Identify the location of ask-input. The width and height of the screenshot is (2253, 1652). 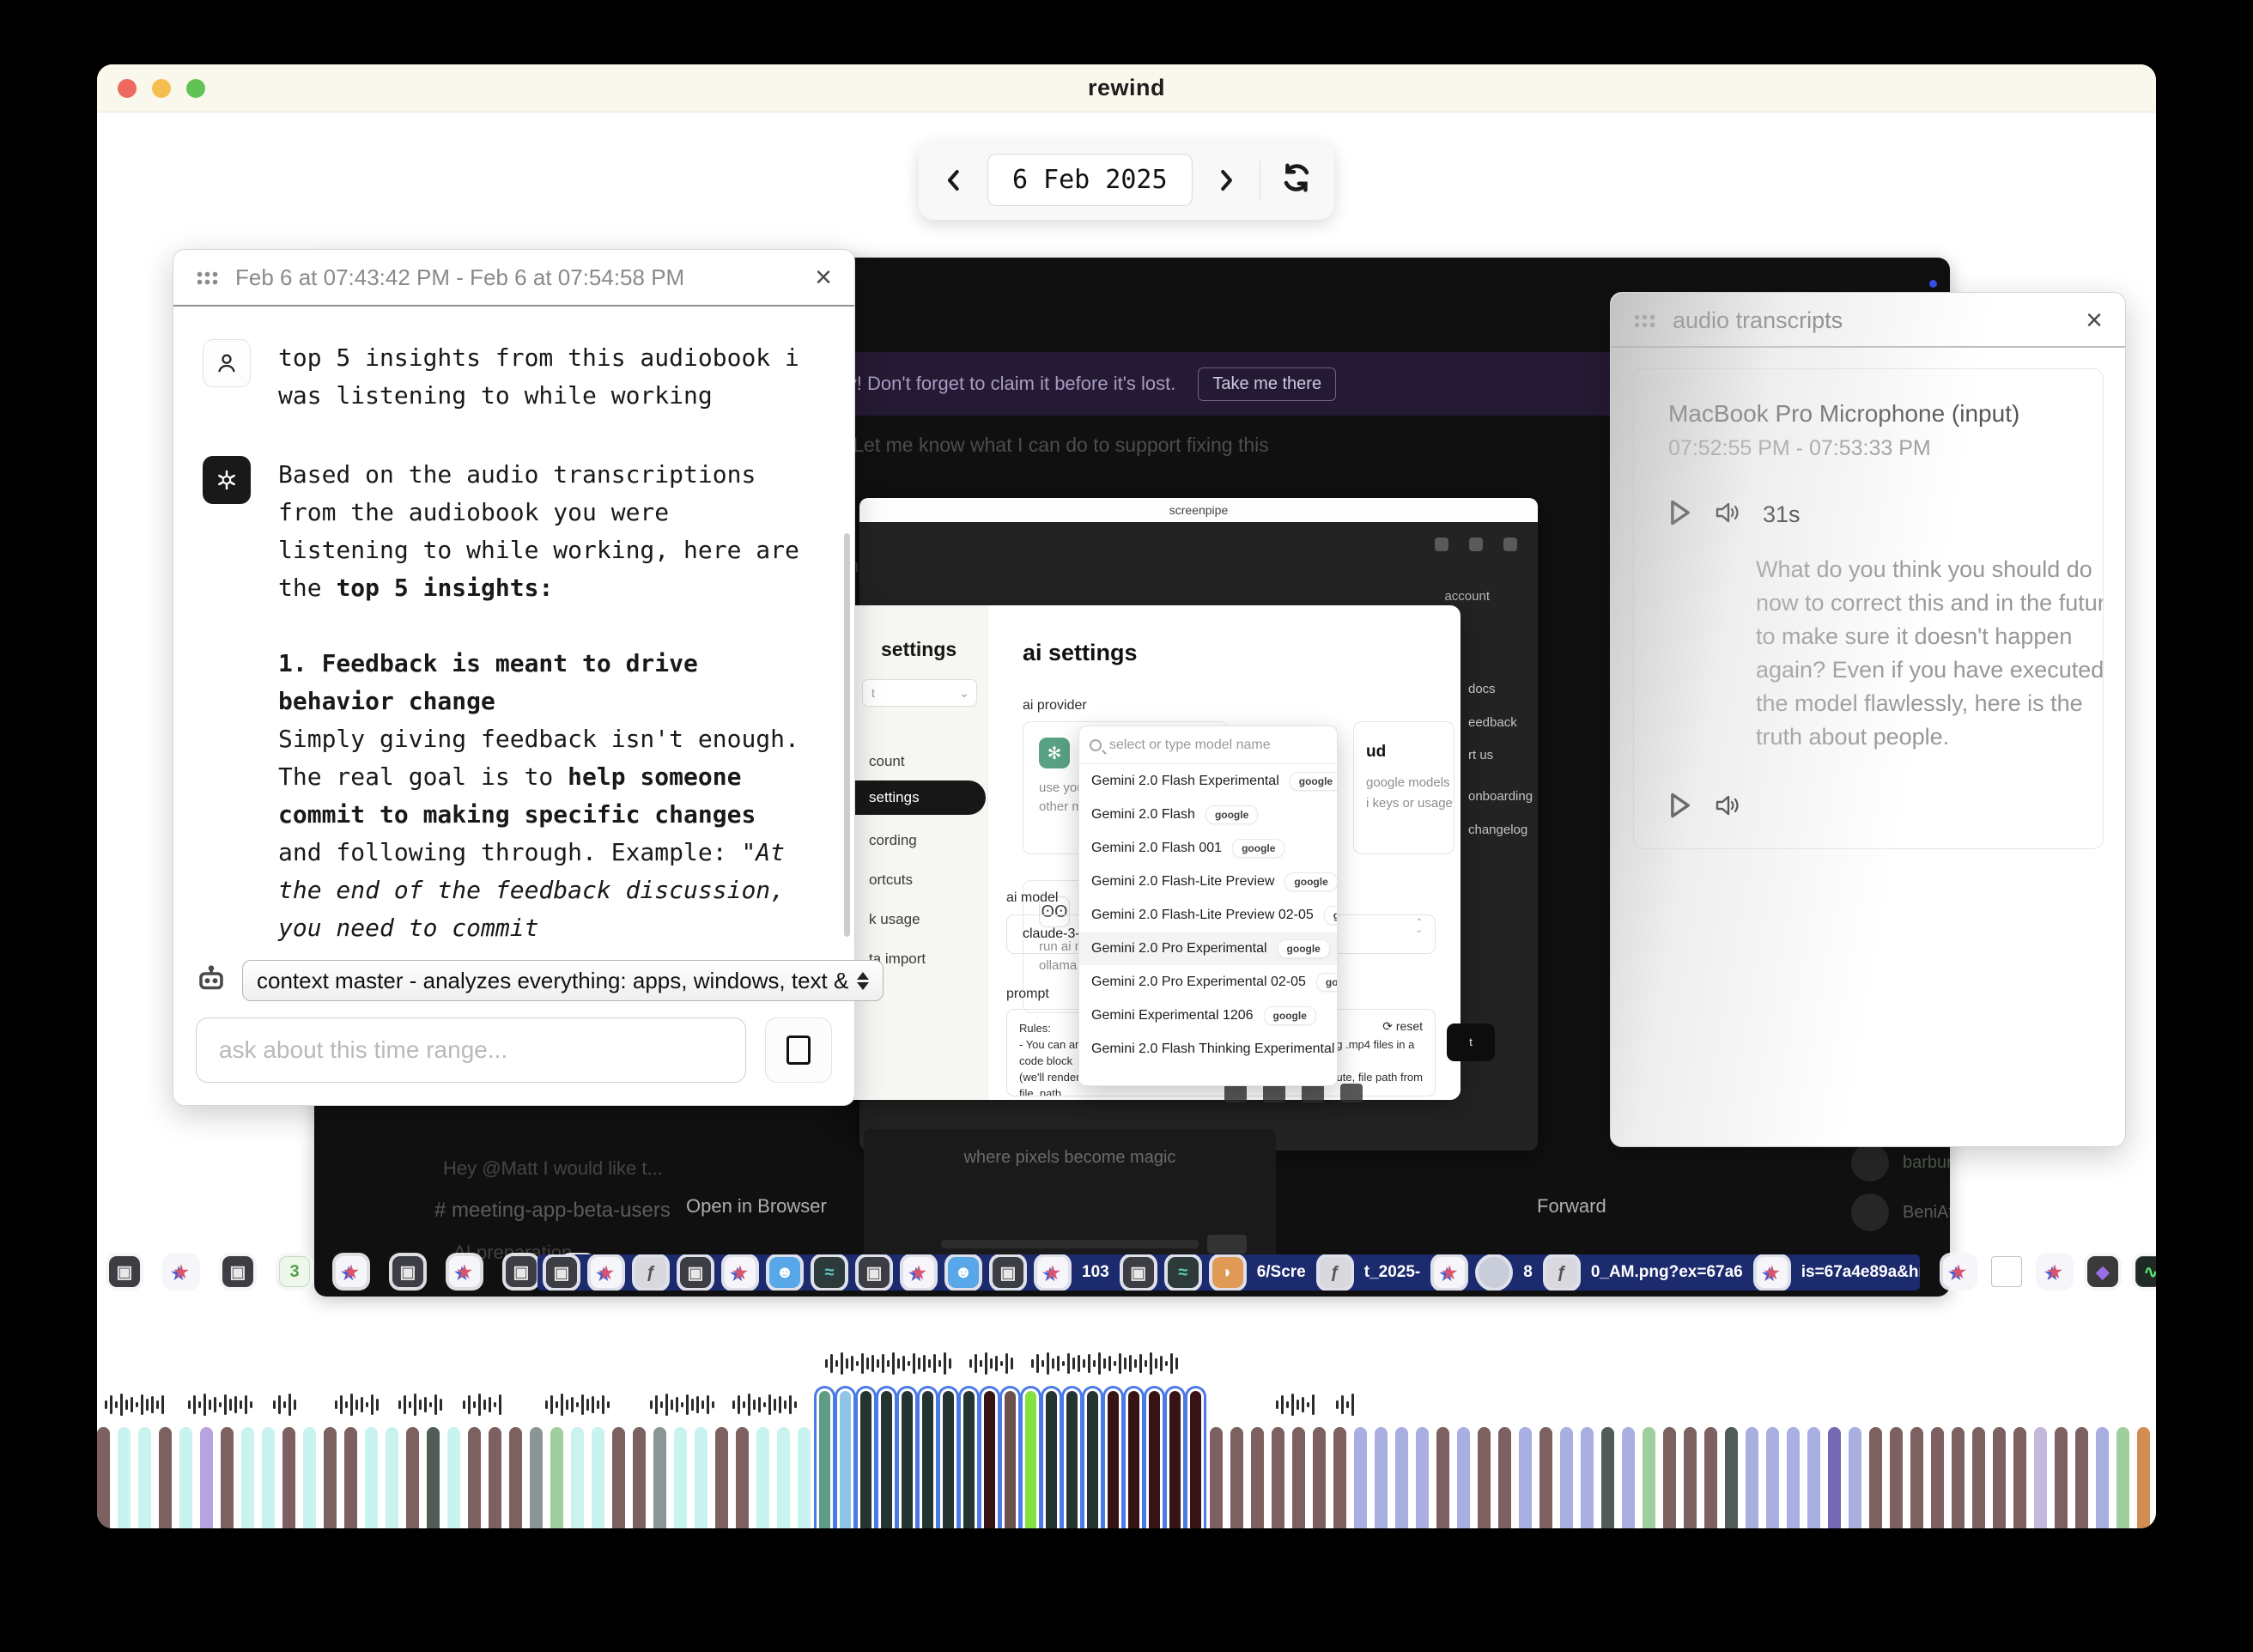
(471, 1050).